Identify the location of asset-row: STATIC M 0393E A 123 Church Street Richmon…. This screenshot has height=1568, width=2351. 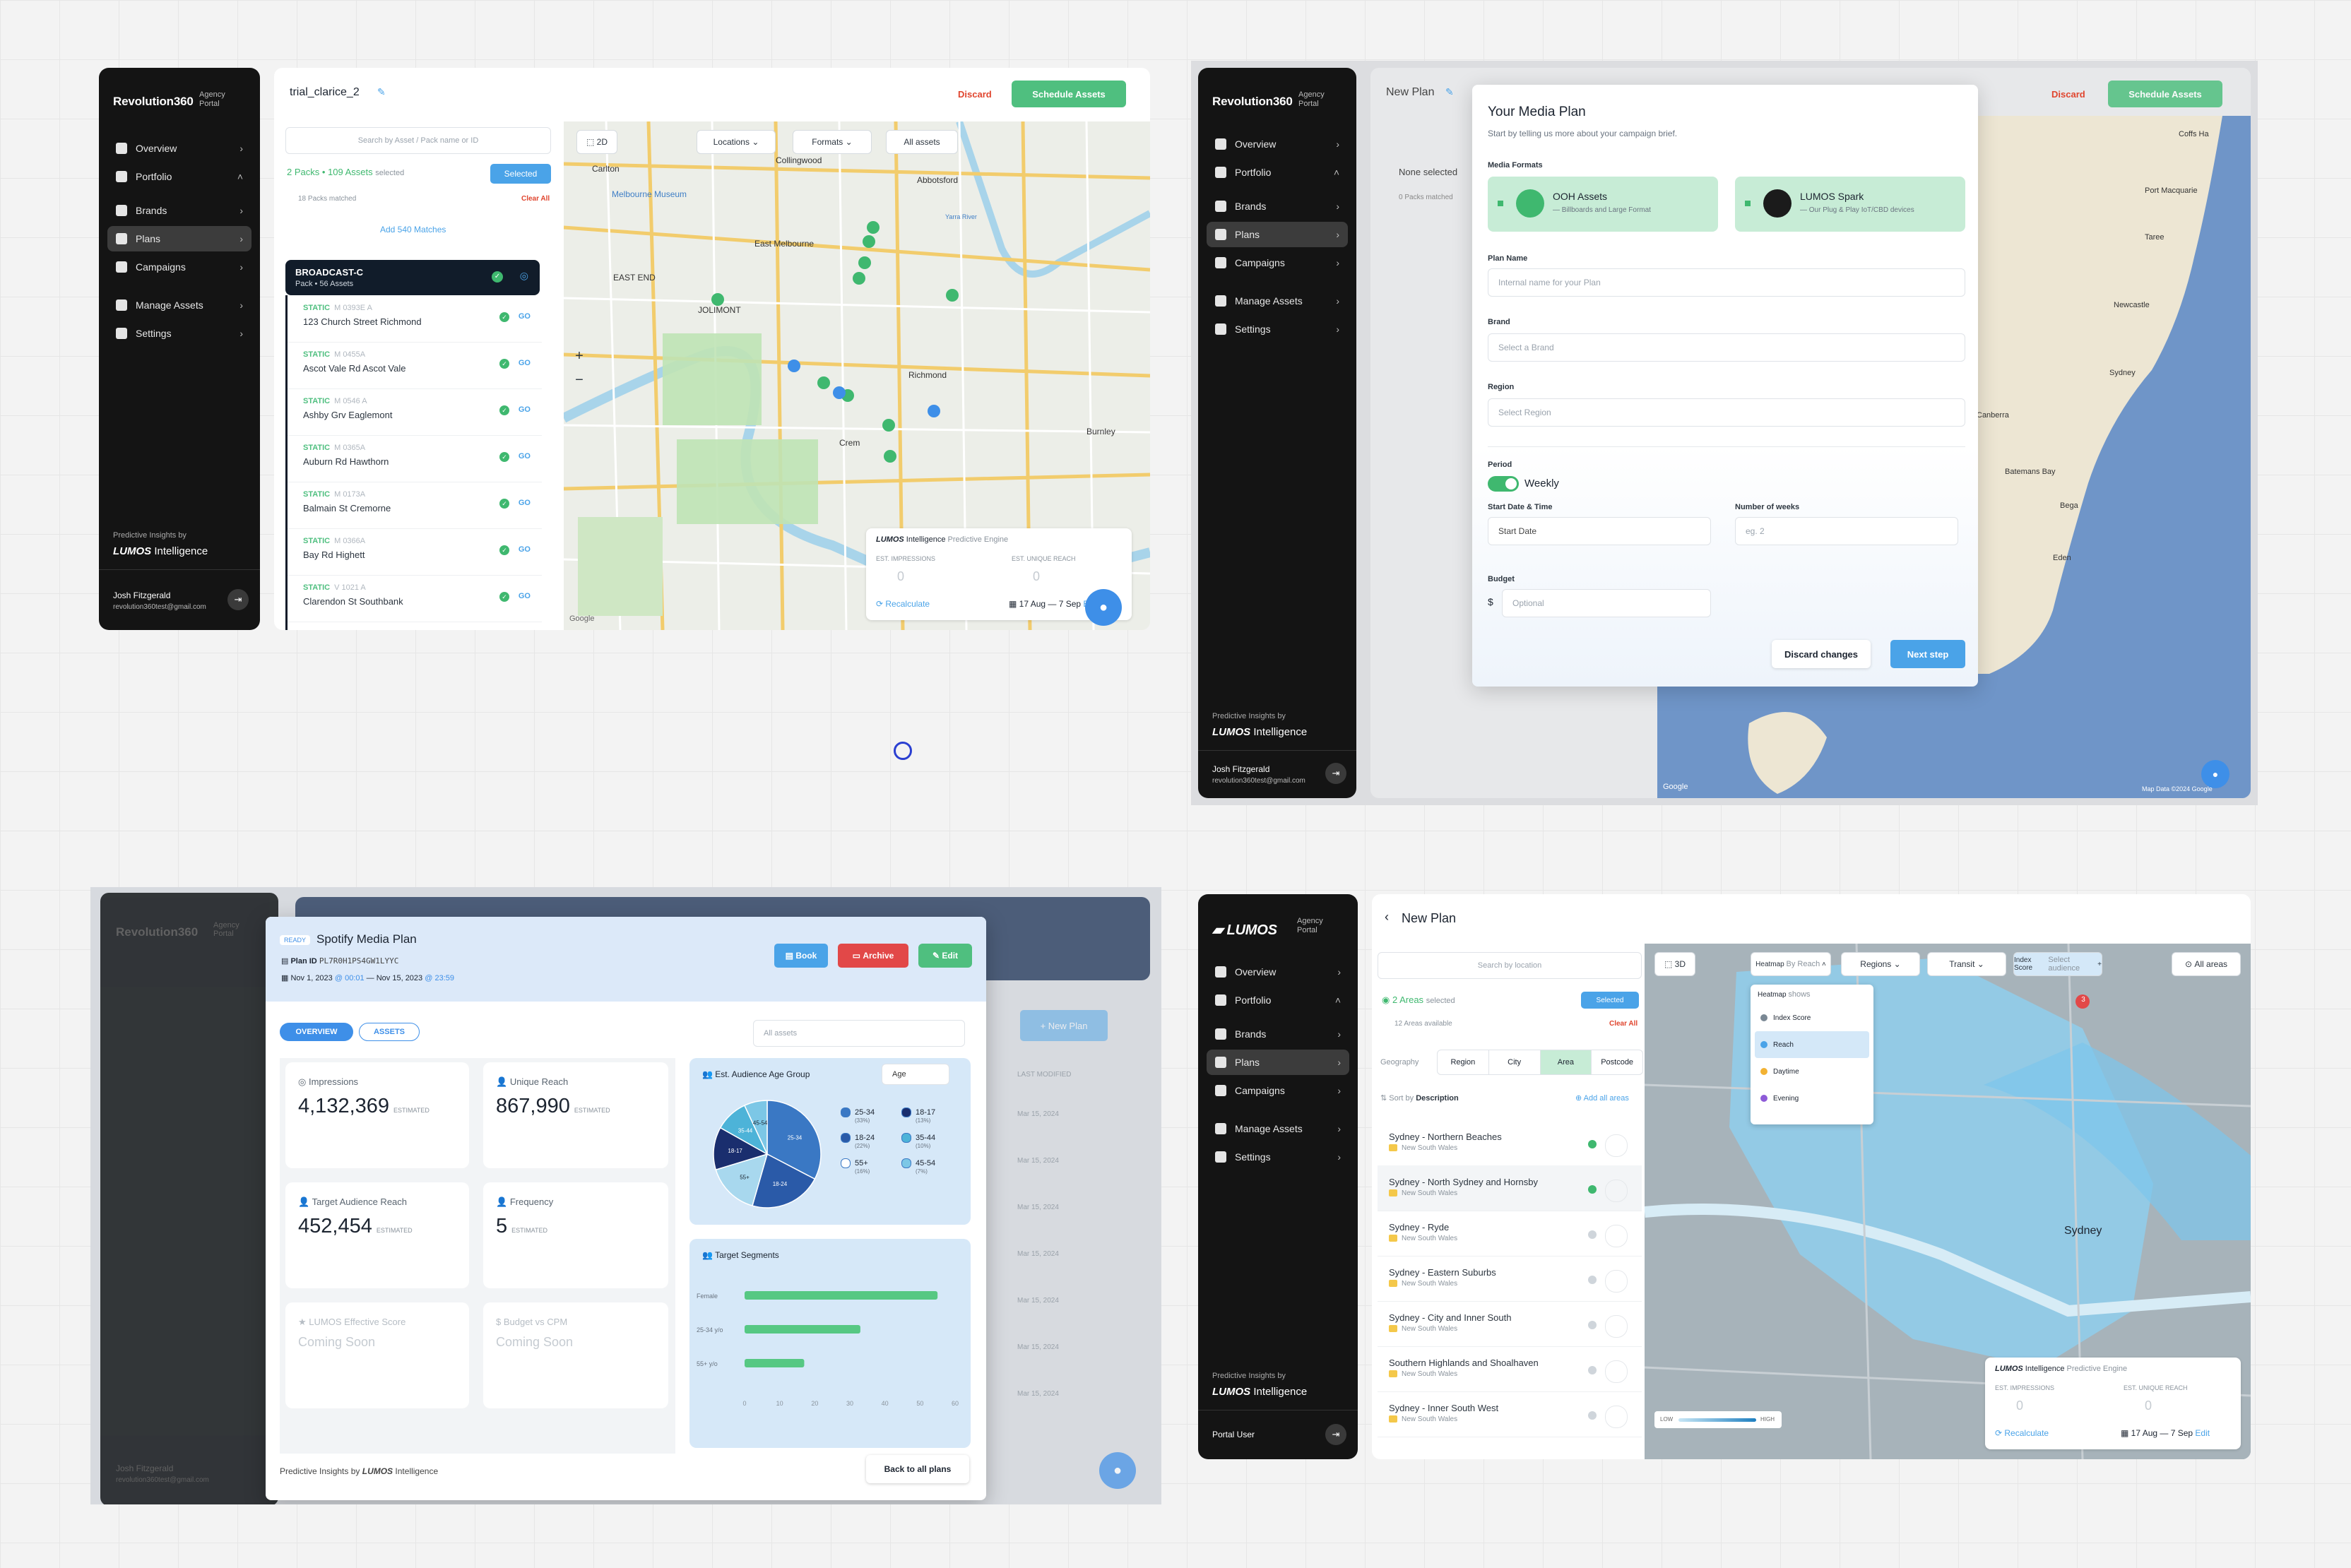
(415, 319).